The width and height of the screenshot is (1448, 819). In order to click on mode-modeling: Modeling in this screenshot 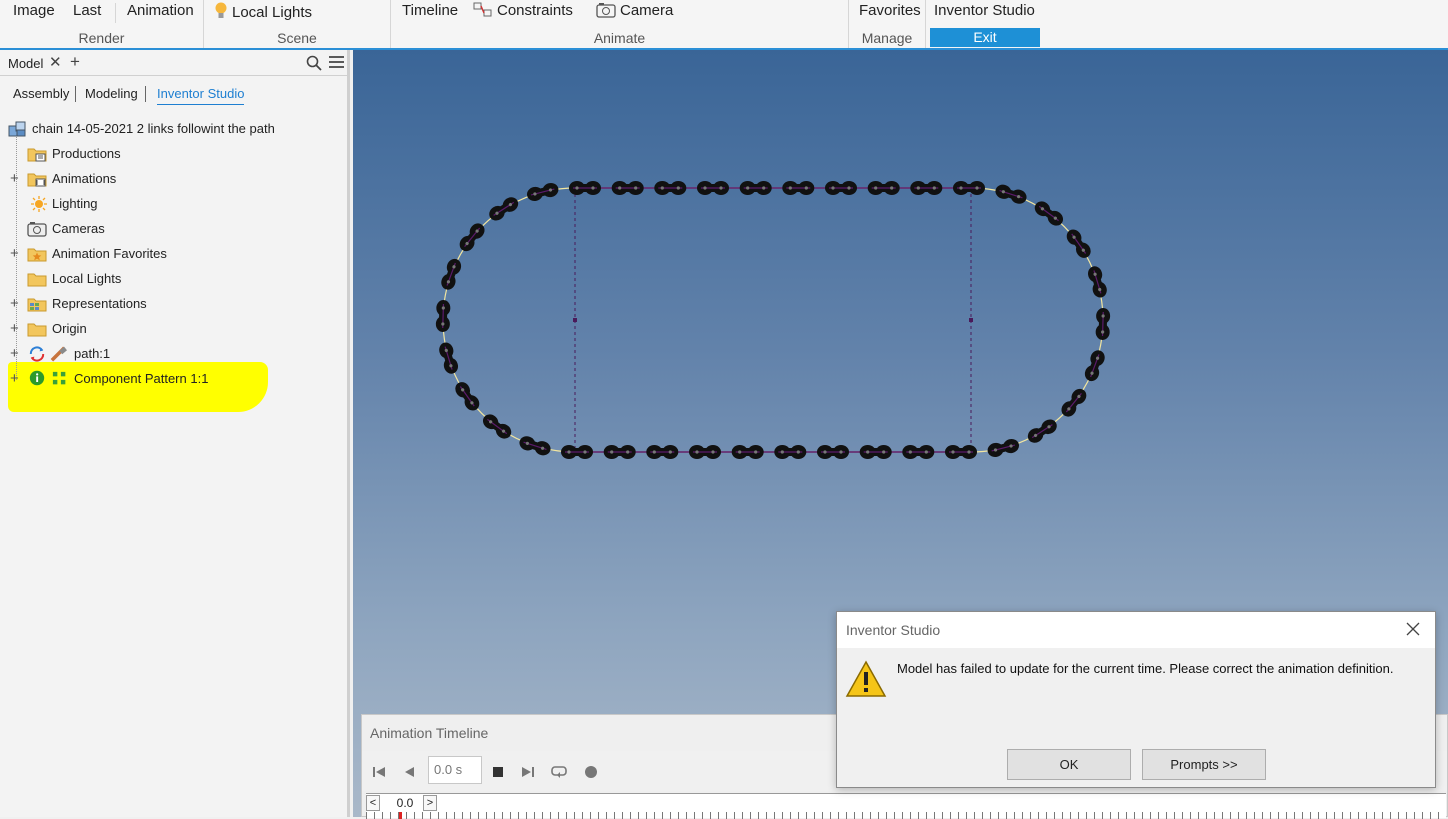, I will do `click(111, 94)`.